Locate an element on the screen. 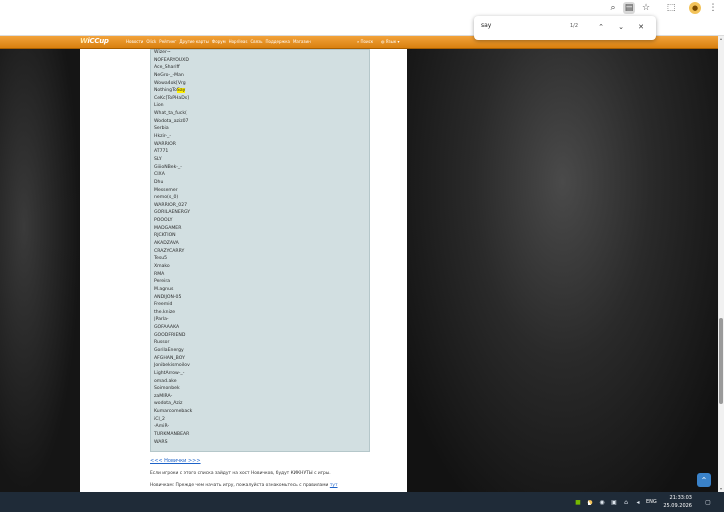  avatar: ● is located at coordinates (695, 8).